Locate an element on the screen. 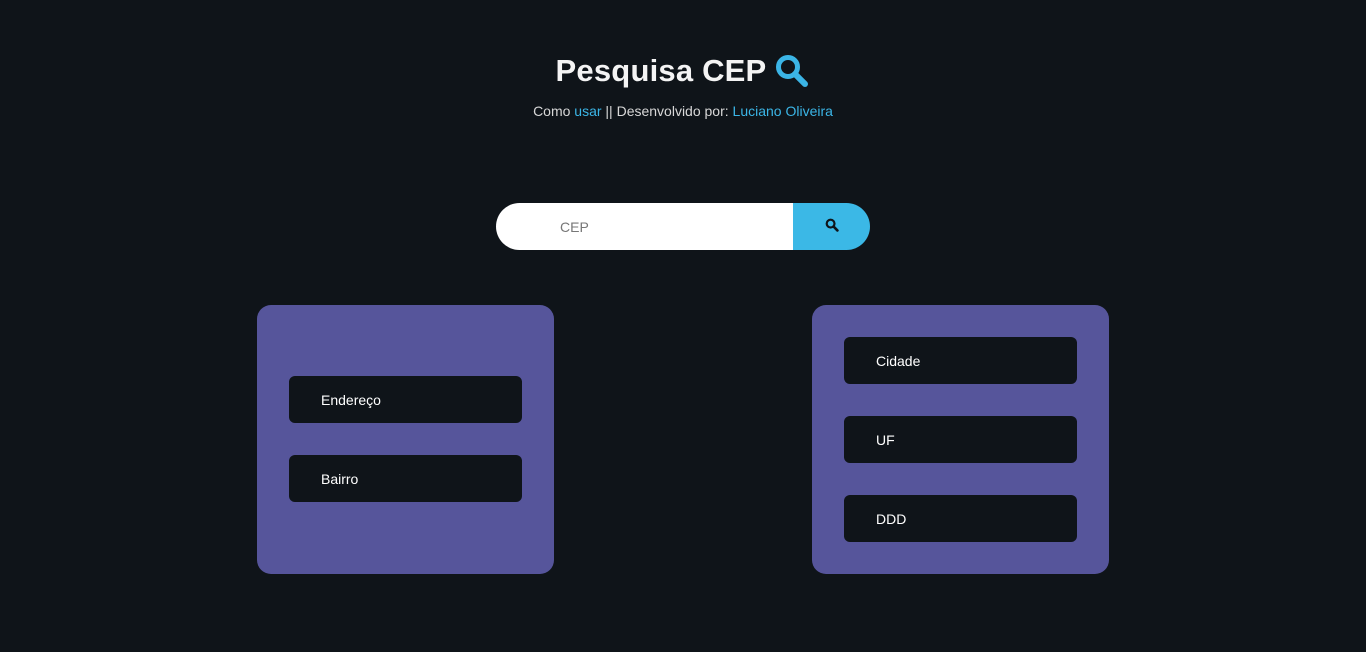  author-link: Luciano Oliveira is located at coordinates (783, 111).